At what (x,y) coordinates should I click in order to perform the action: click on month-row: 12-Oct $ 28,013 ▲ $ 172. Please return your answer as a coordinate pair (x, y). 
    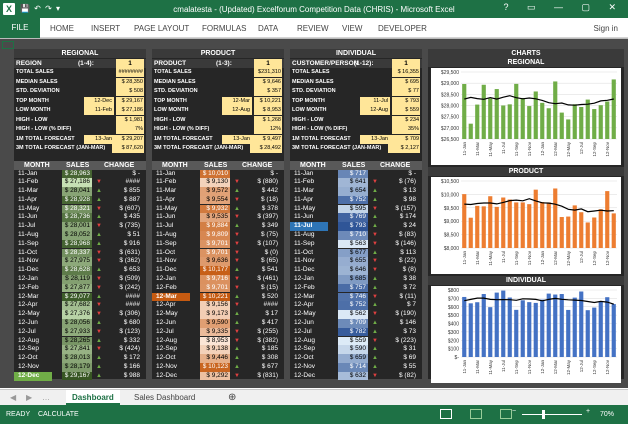
    Looking at the image, I should click on (80, 358).